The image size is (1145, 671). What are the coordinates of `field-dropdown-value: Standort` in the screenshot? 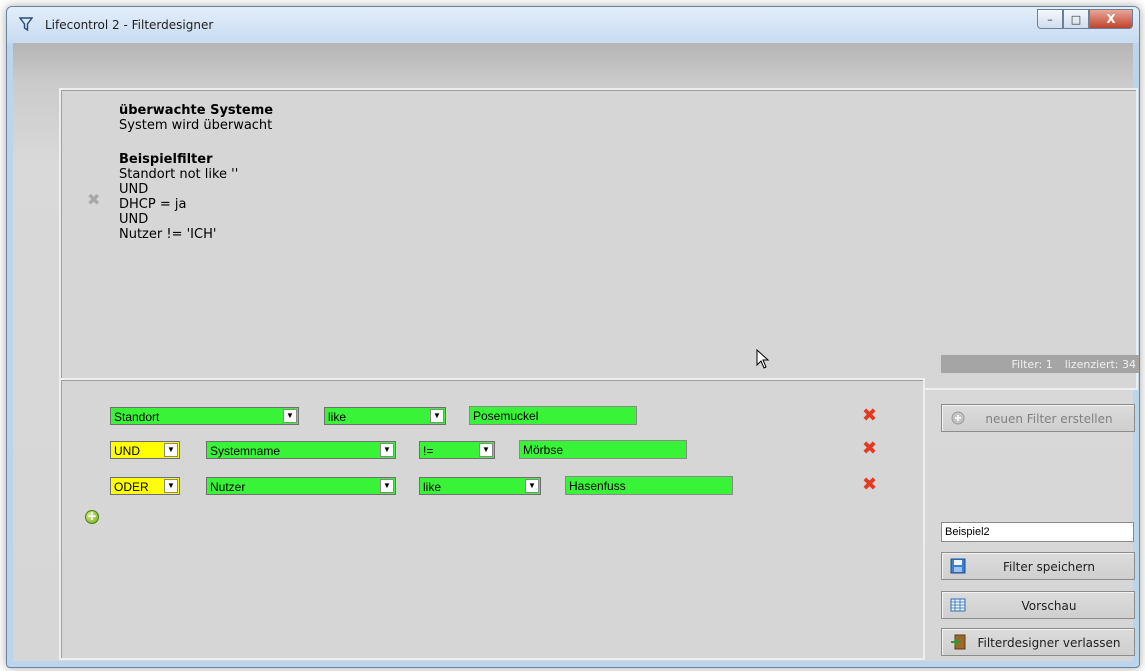 It's located at (137, 417).